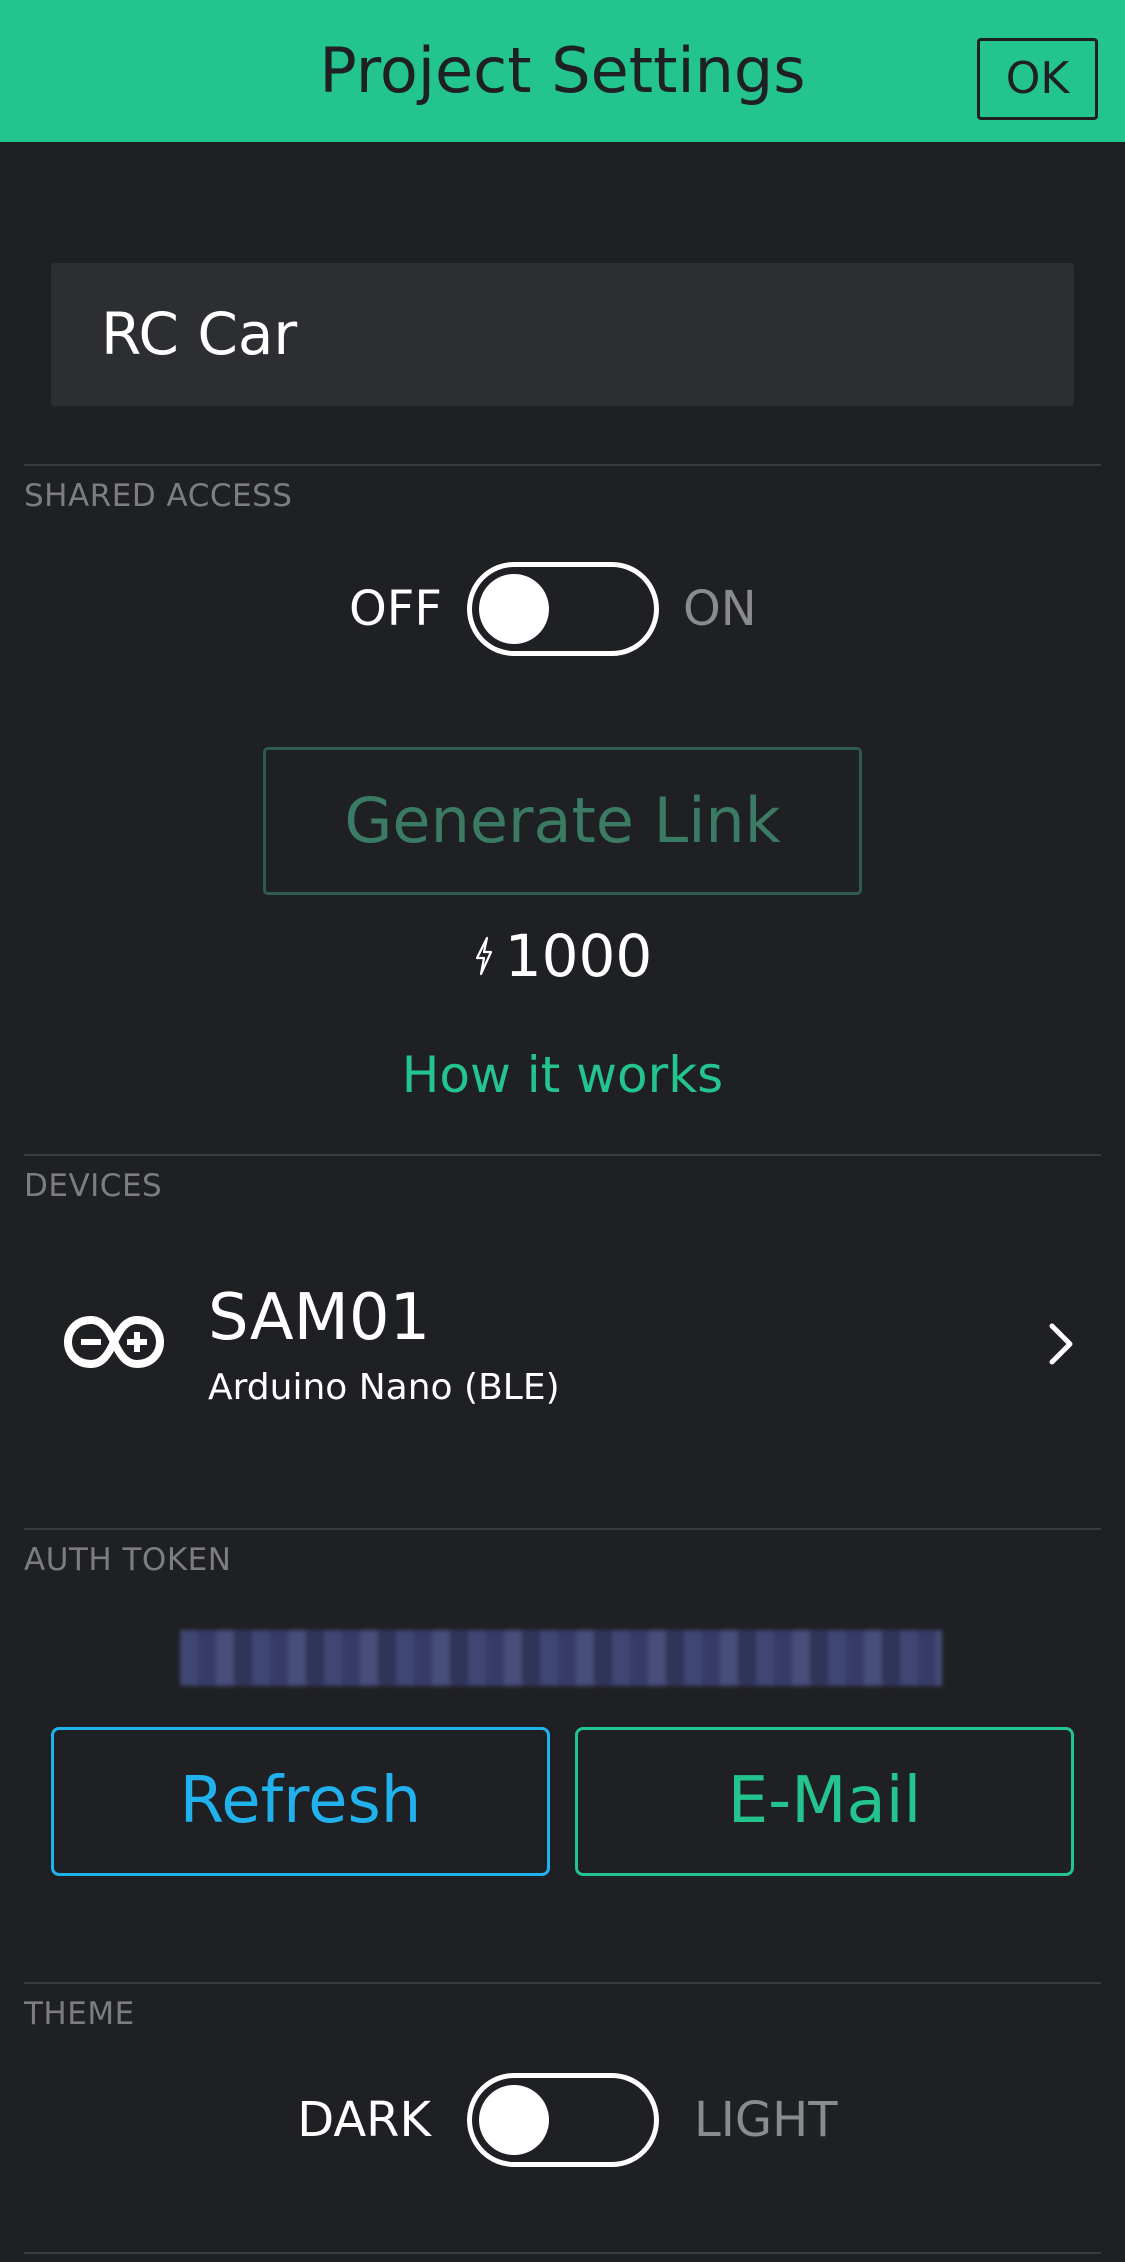 The image size is (1125, 2262). What do you see at coordinates (158, 496) in the screenshot?
I see `section-label-shared-access: SHARED ACCESS` at bounding box center [158, 496].